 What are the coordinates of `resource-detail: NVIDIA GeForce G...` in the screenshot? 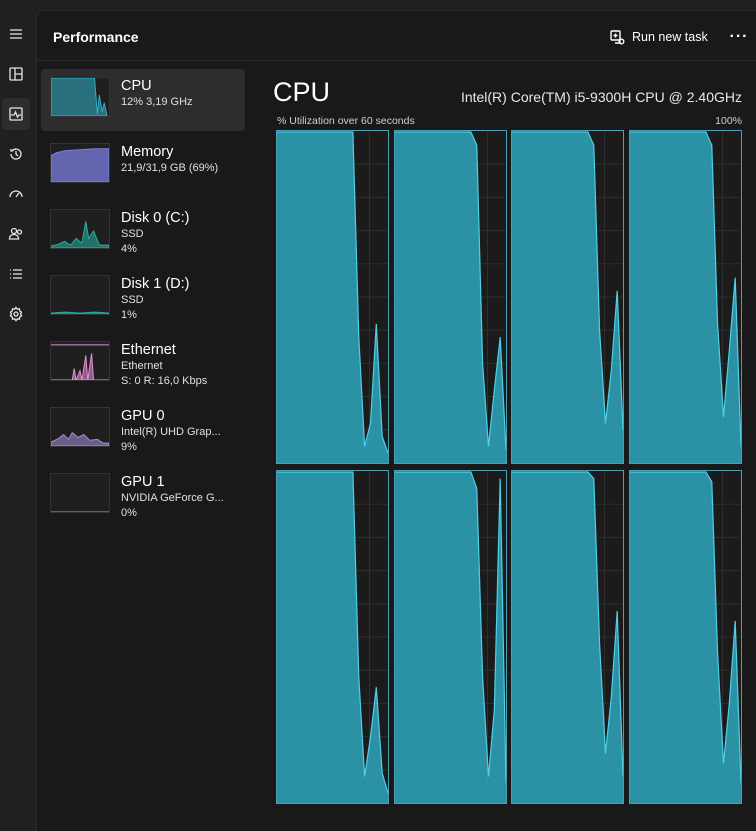 It's located at (172, 498).